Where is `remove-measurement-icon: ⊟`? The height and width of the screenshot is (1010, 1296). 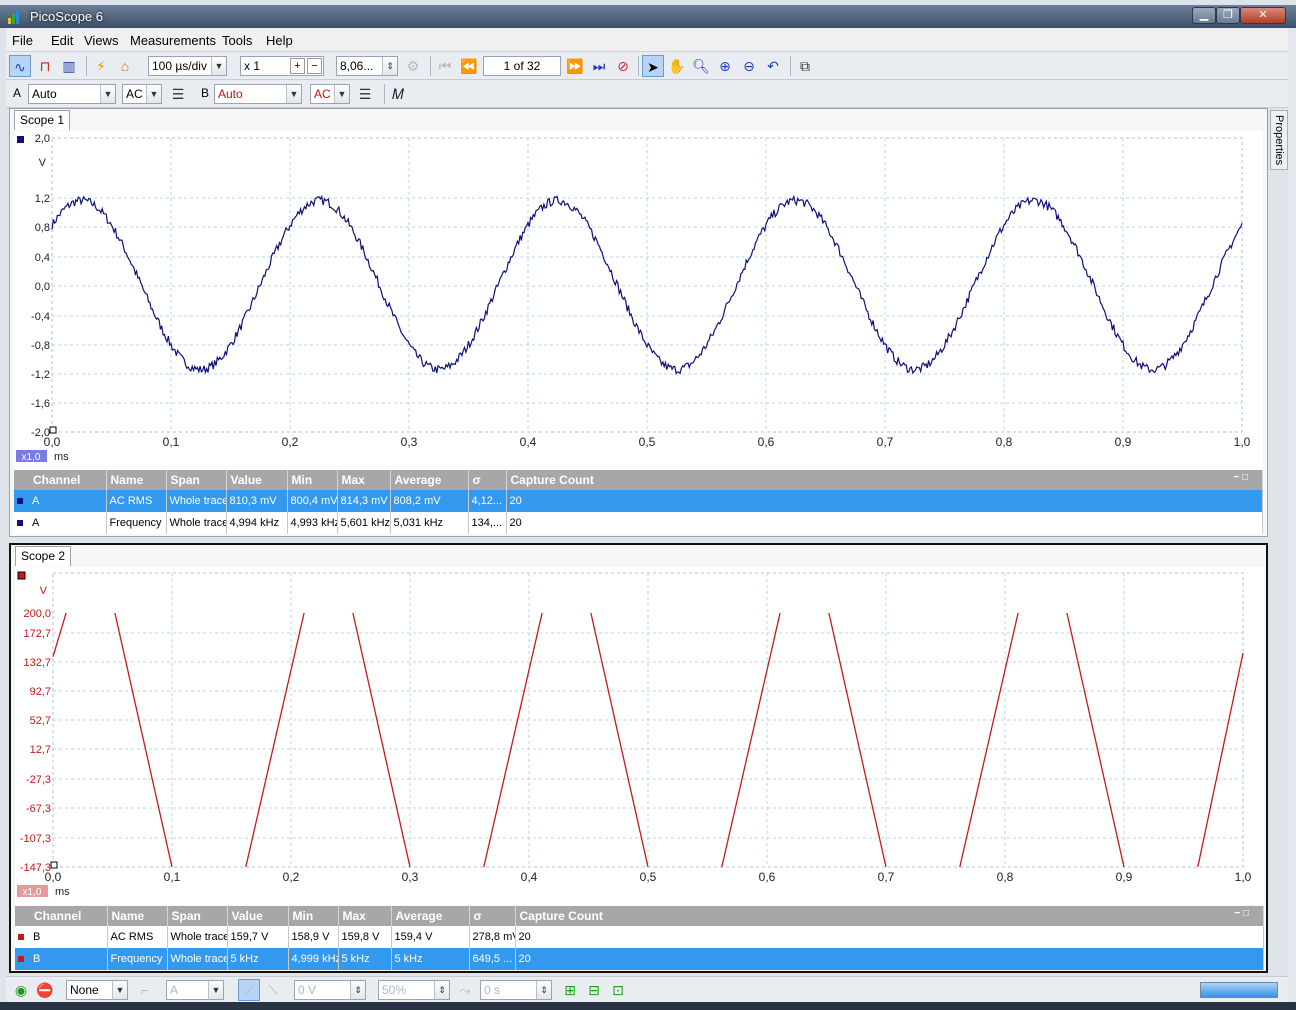
remove-measurement-icon: ⊟ is located at coordinates (594, 990).